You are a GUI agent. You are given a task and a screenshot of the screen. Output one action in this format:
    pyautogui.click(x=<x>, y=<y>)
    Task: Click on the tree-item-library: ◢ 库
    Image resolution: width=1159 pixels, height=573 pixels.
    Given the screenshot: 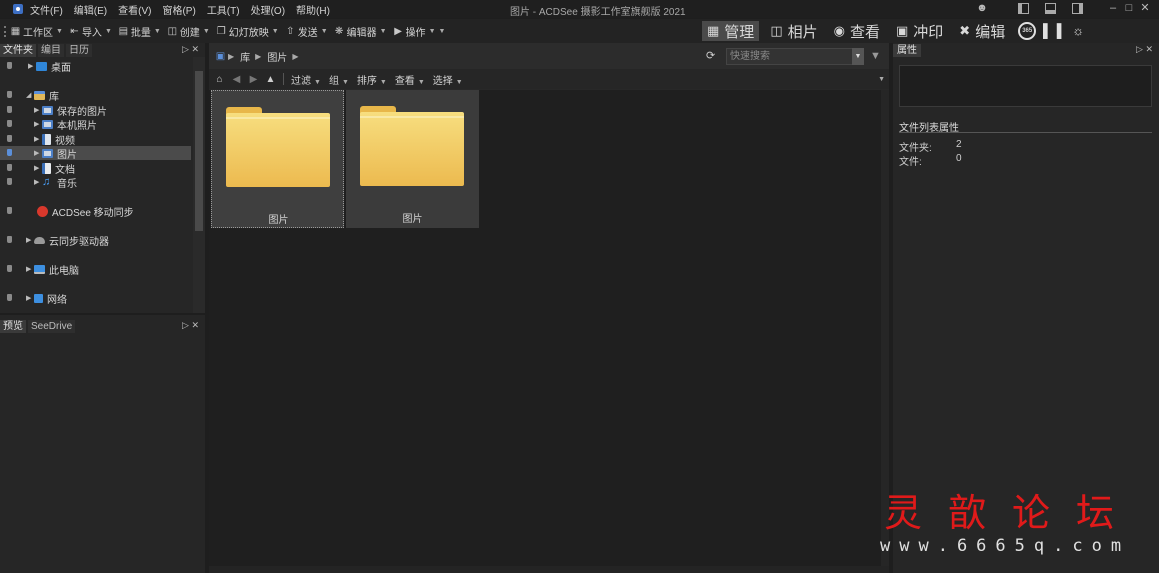 What is the action you would take?
    pyautogui.click(x=95, y=95)
    